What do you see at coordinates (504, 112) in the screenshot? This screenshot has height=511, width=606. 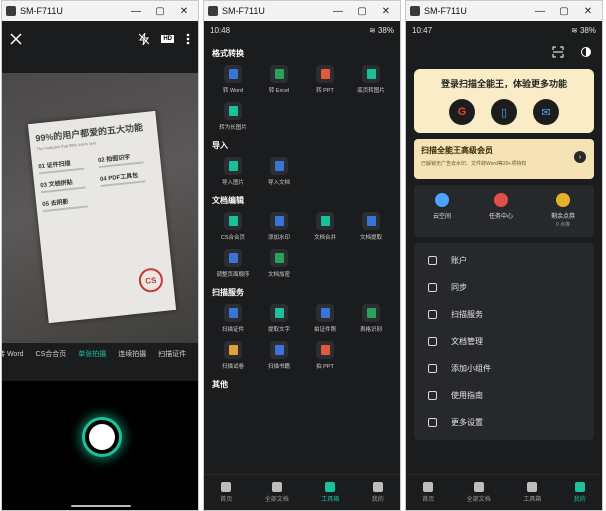 I see `phone-login-icon: ▯` at bounding box center [504, 112].